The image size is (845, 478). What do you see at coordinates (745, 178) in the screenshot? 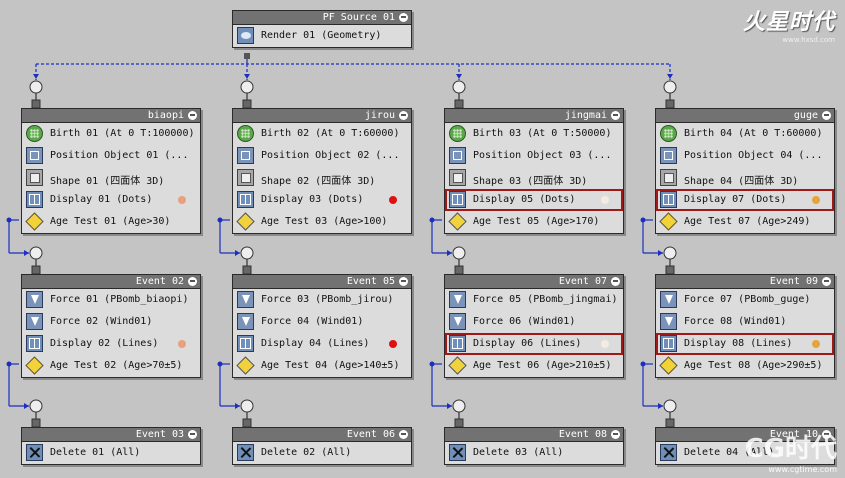
I see `operator-row: Shape 04 (四面体 3D)` at bounding box center [745, 178].